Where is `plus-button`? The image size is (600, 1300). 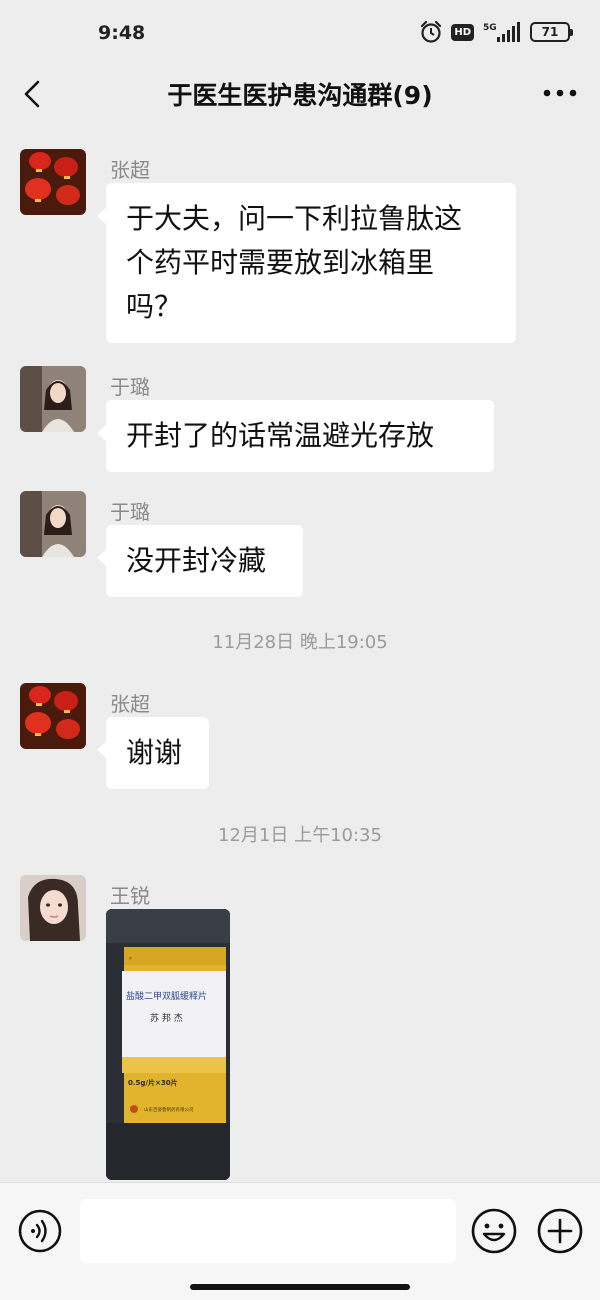
plus-button is located at coordinates (560, 1231).